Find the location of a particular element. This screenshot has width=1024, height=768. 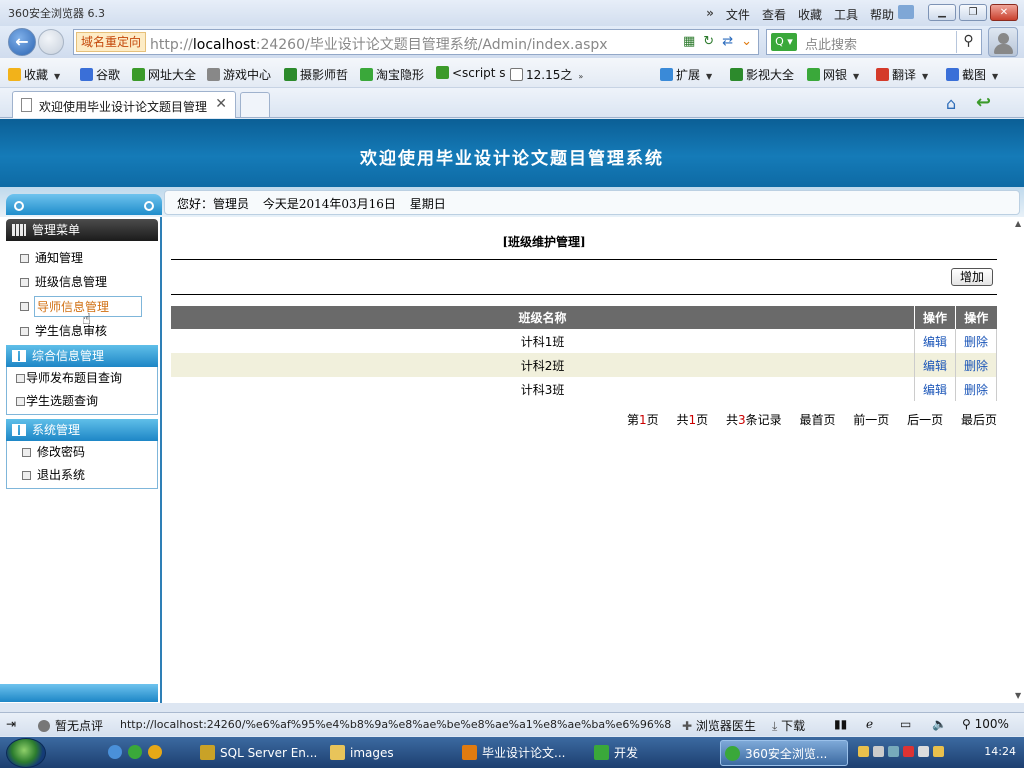

tool-bank: 网银 ▼ is located at coordinates (833, 74).